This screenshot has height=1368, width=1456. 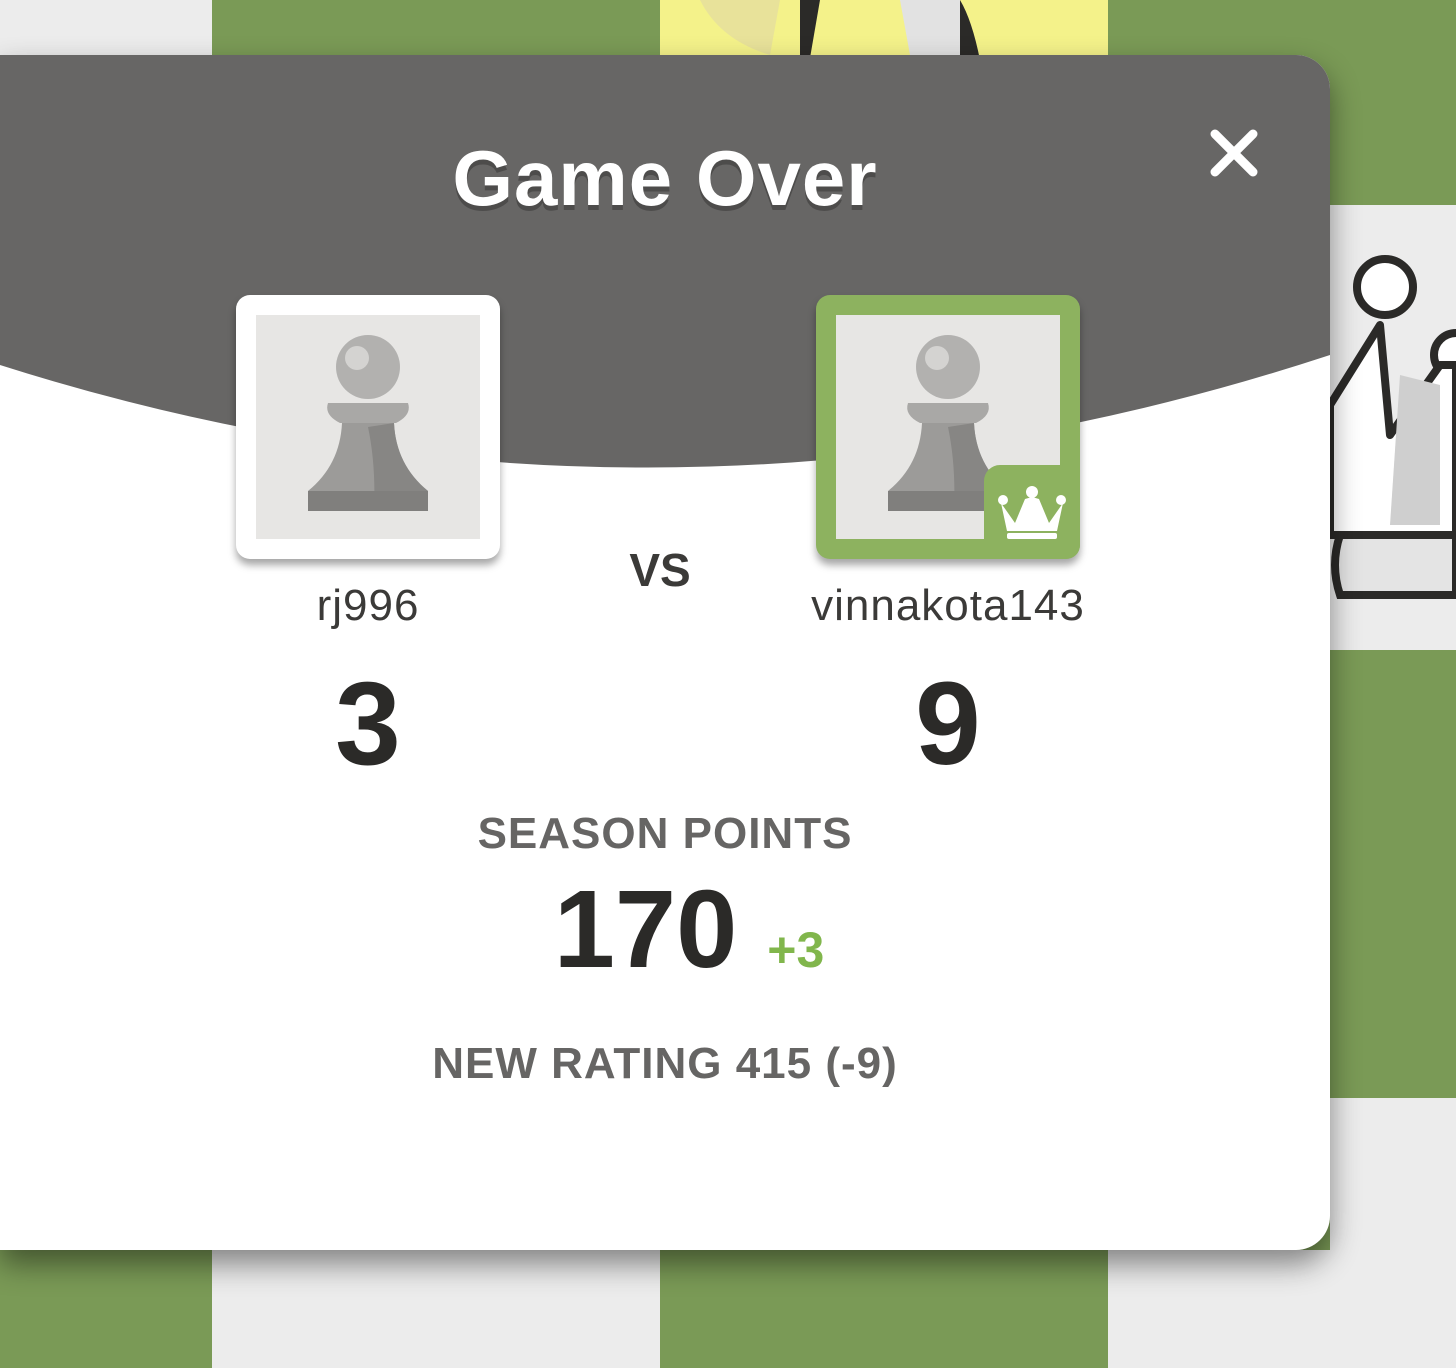 I want to click on pawn-avatar-icon, so click(x=368, y=423).